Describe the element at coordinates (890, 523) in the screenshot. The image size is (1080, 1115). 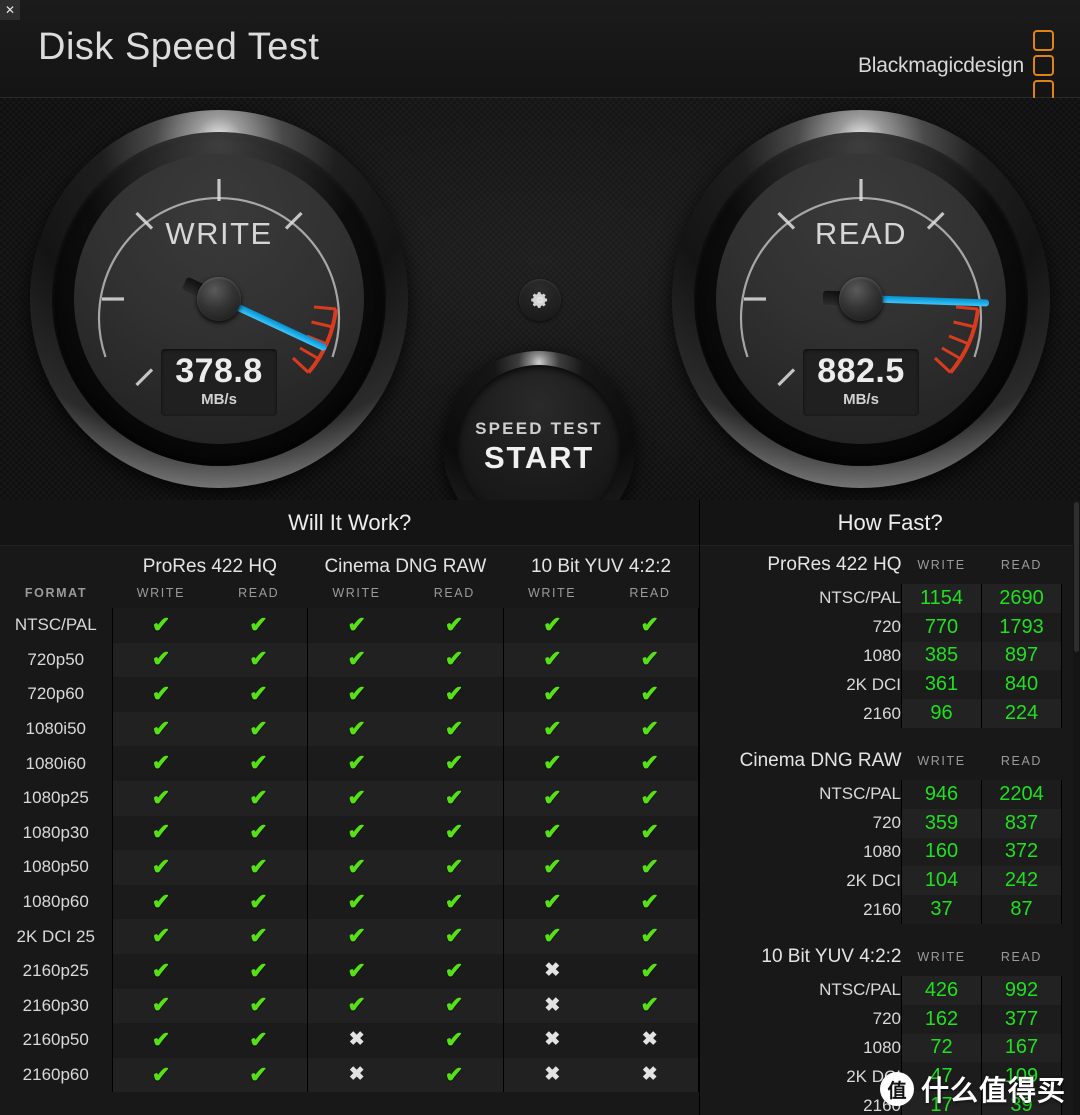
I see `how-fast-title: How Fast?` at that location.